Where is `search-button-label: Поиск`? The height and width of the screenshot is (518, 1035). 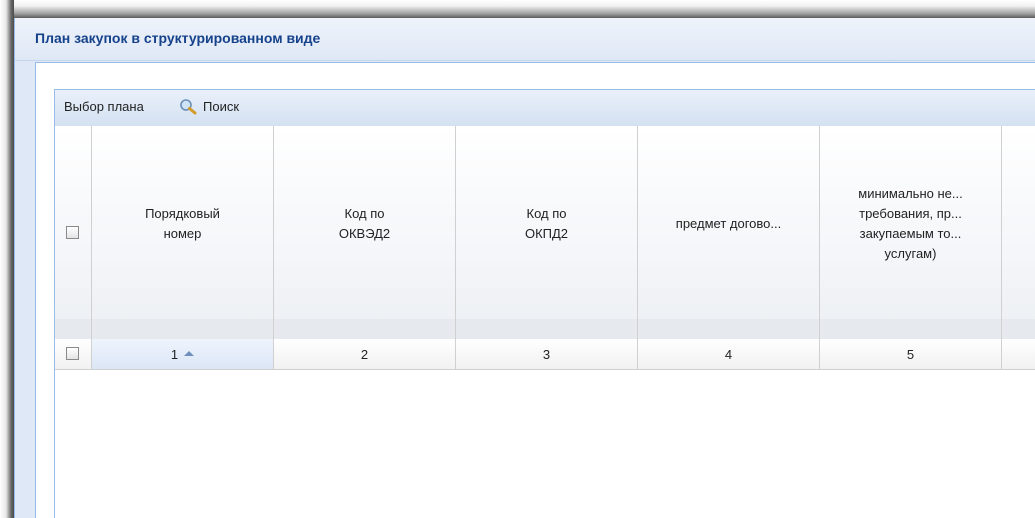 search-button-label: Поиск is located at coordinates (221, 106).